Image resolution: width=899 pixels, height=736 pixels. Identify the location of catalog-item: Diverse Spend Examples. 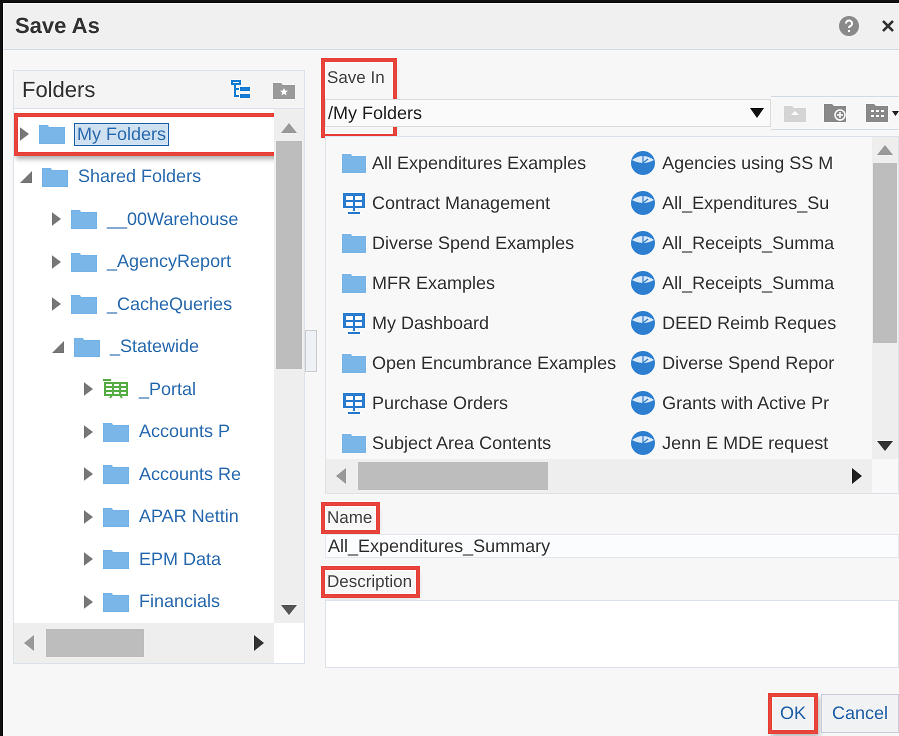
(479, 243).